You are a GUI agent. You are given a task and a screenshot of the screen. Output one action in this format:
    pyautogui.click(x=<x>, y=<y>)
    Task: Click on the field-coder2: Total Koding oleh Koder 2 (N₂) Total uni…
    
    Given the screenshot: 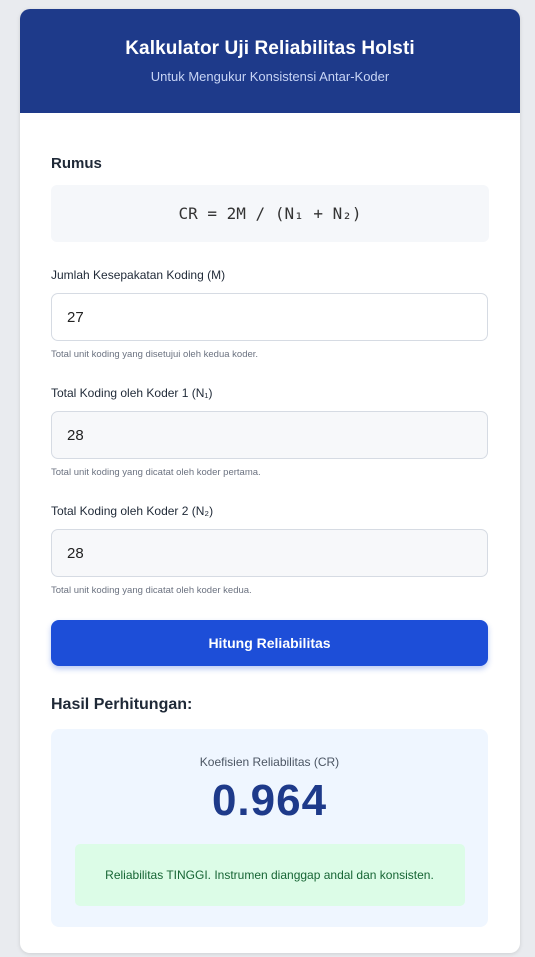 What is the action you would take?
    pyautogui.click(x=270, y=550)
    